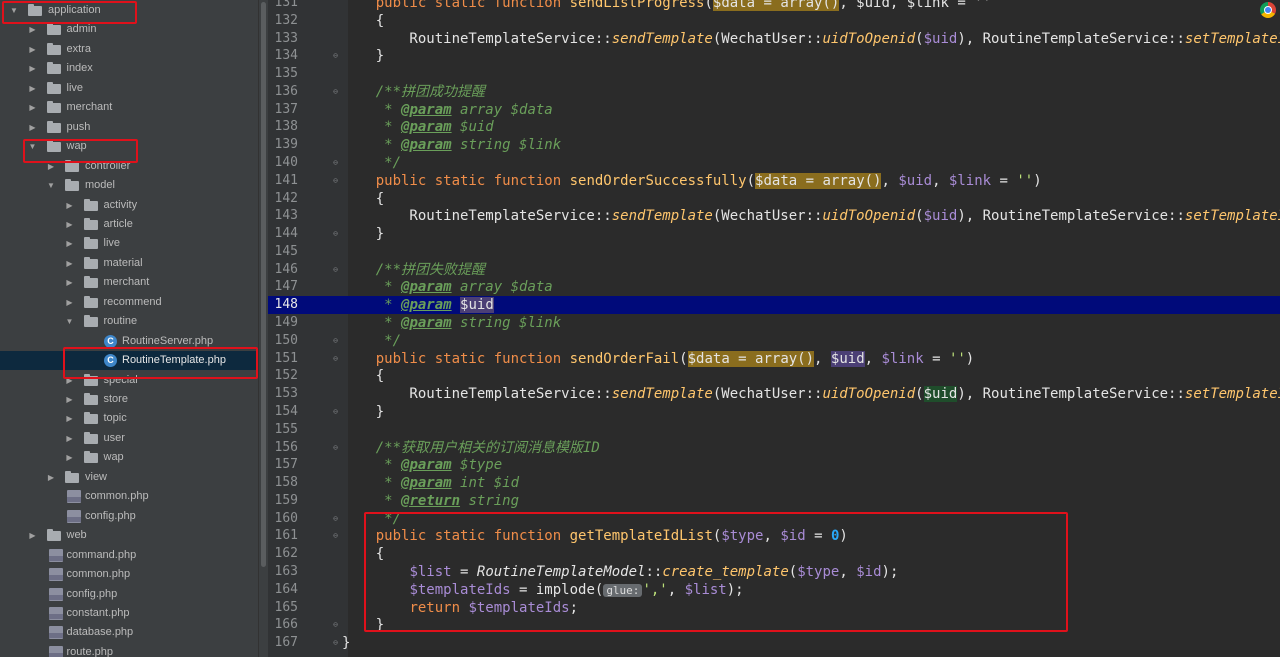  What do you see at coordinates (774, 625) in the screenshot?
I see `code-line: 166 ⊖ }` at bounding box center [774, 625].